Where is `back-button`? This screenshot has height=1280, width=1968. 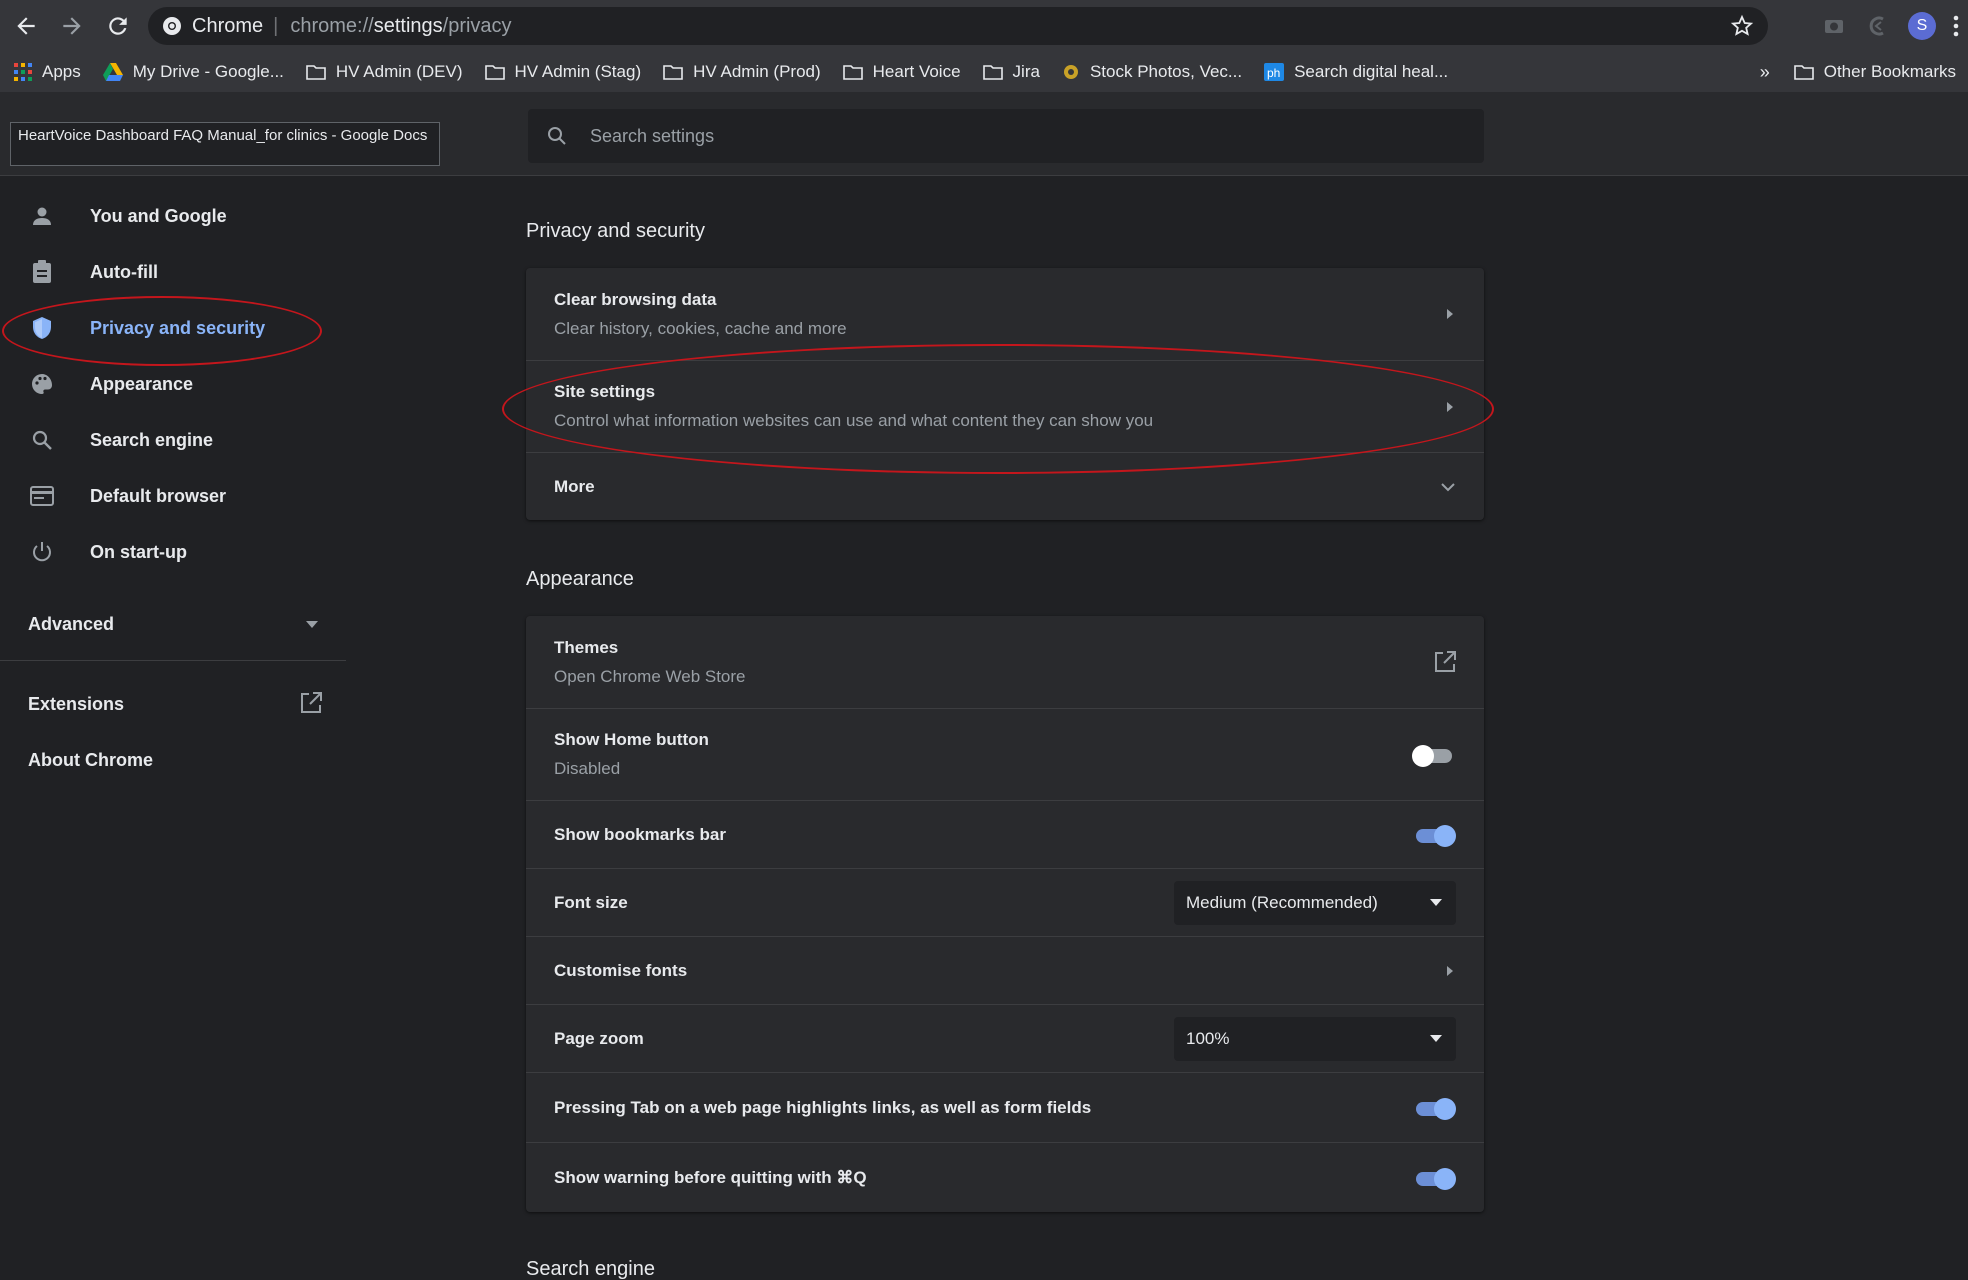 back-button is located at coordinates (26, 26).